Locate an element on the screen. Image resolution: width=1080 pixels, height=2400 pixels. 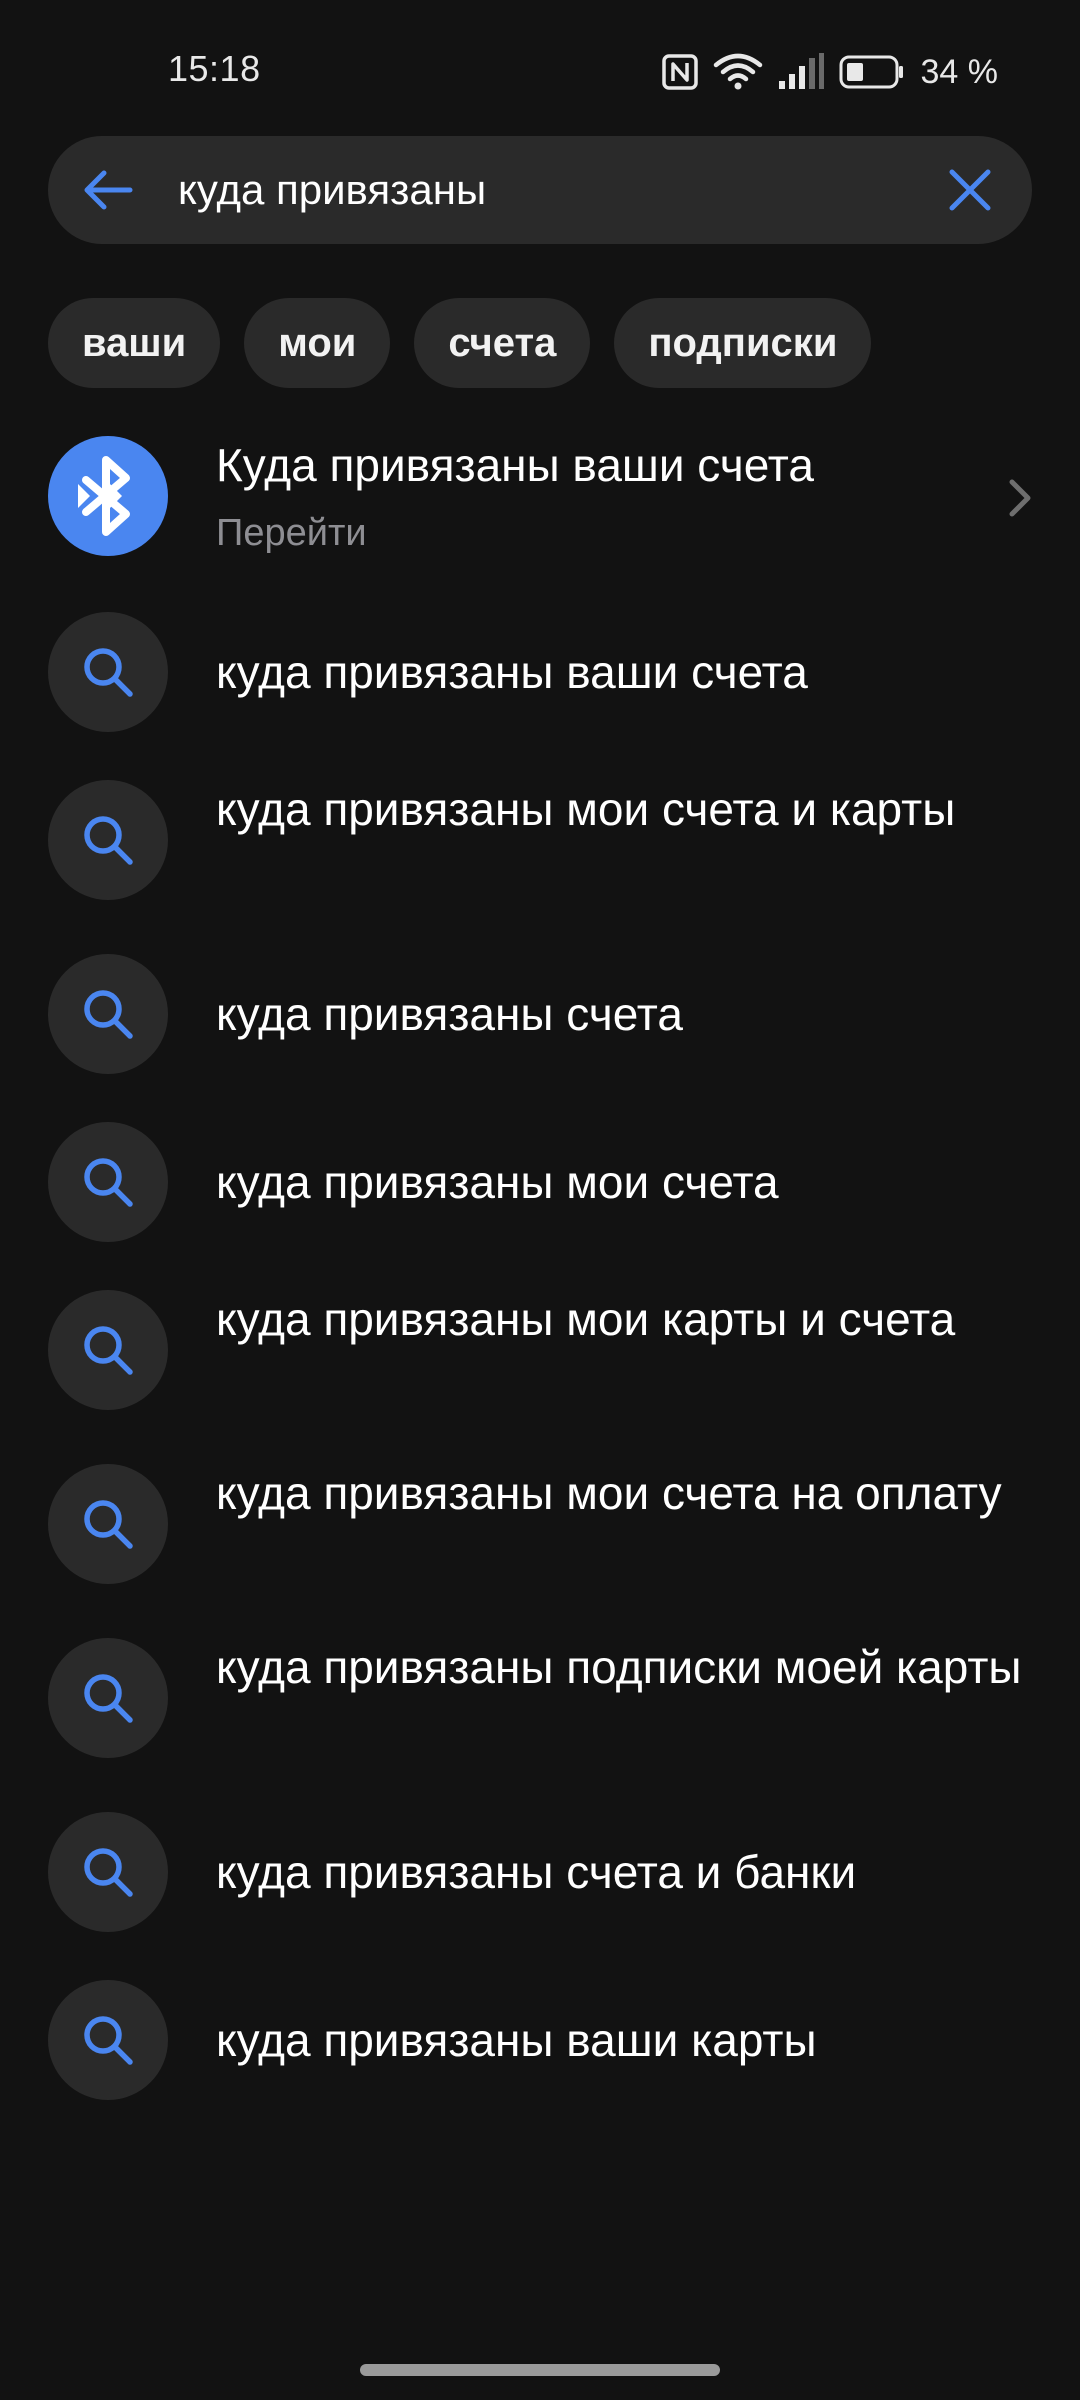
app-result-row: Куда привязаны ваши счета Перейти is located at coordinates (540, 500).